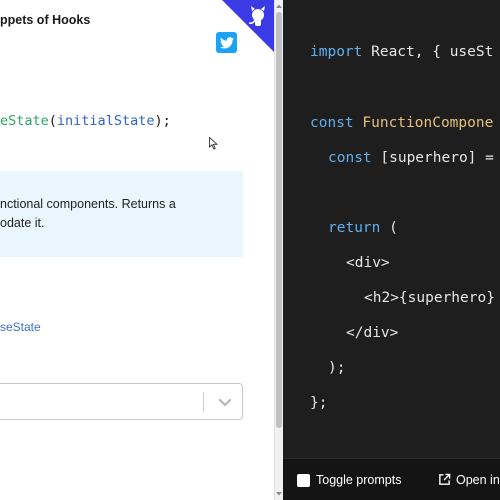  I want to click on signature-open: (, so click(52, 121).